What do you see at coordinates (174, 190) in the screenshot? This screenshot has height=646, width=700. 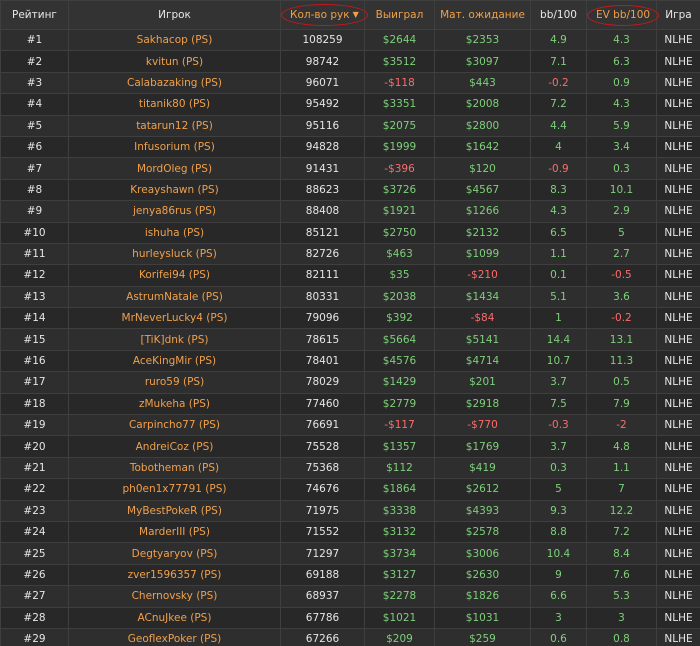 I see `player-link: Kreayshawn (PS)` at bounding box center [174, 190].